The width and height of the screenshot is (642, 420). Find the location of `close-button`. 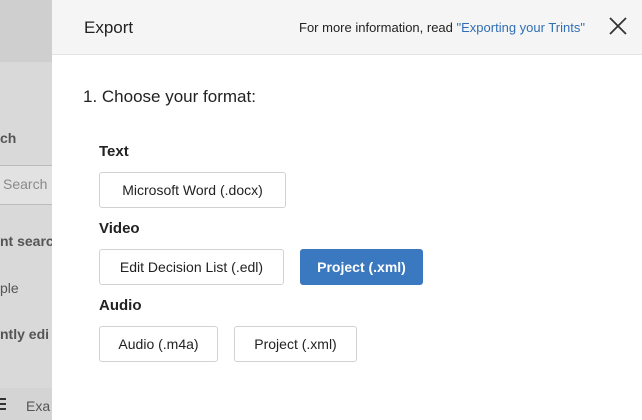

close-button is located at coordinates (619, 27).